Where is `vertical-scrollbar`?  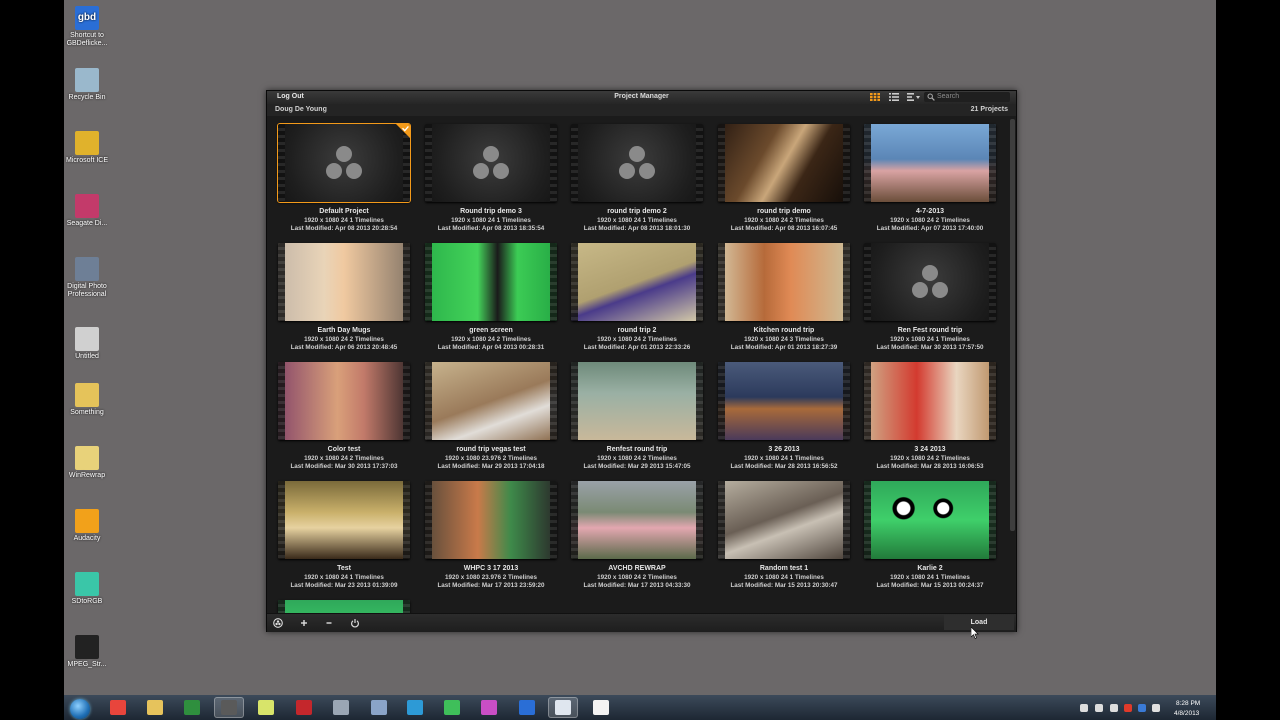 vertical-scrollbar is located at coordinates (1012, 365).